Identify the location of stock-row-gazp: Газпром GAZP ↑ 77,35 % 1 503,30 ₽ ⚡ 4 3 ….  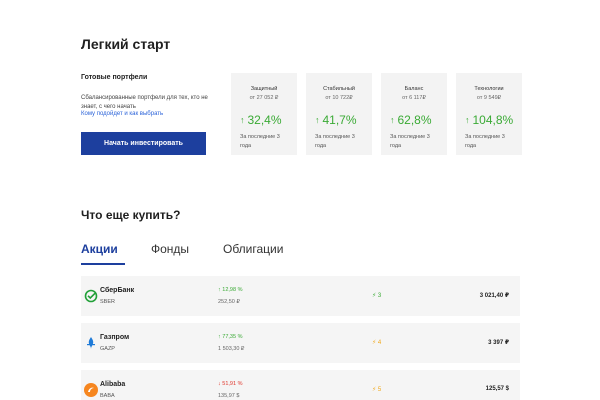
(300, 343).